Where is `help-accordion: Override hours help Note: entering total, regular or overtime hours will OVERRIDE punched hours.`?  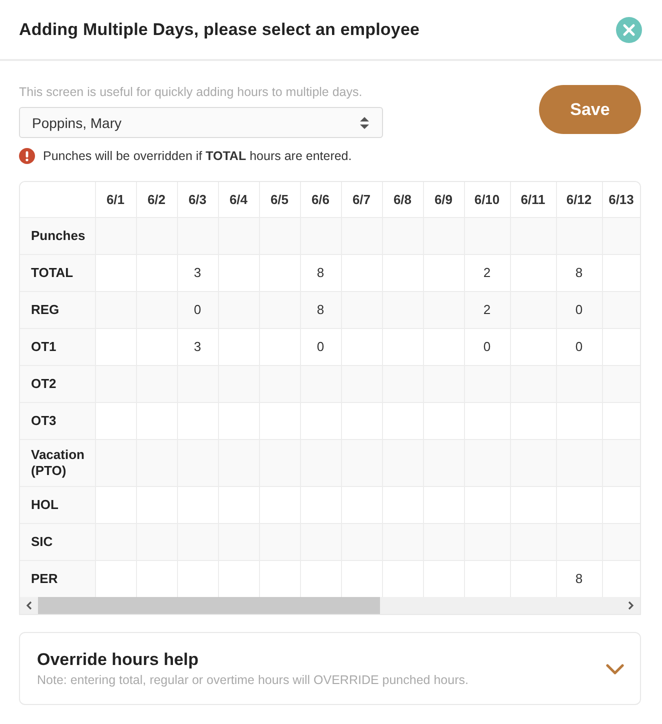 help-accordion: Override hours help Note: entering total, regular or overtime hours will OVERRIDE punched hours. is located at coordinates (330, 668).